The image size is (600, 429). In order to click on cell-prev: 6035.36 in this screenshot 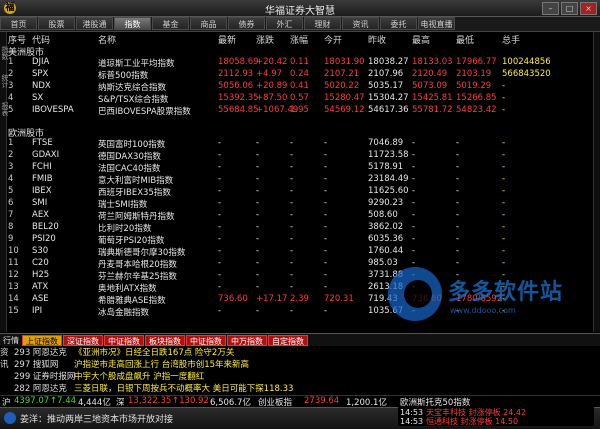, I will do `click(386, 239)`.